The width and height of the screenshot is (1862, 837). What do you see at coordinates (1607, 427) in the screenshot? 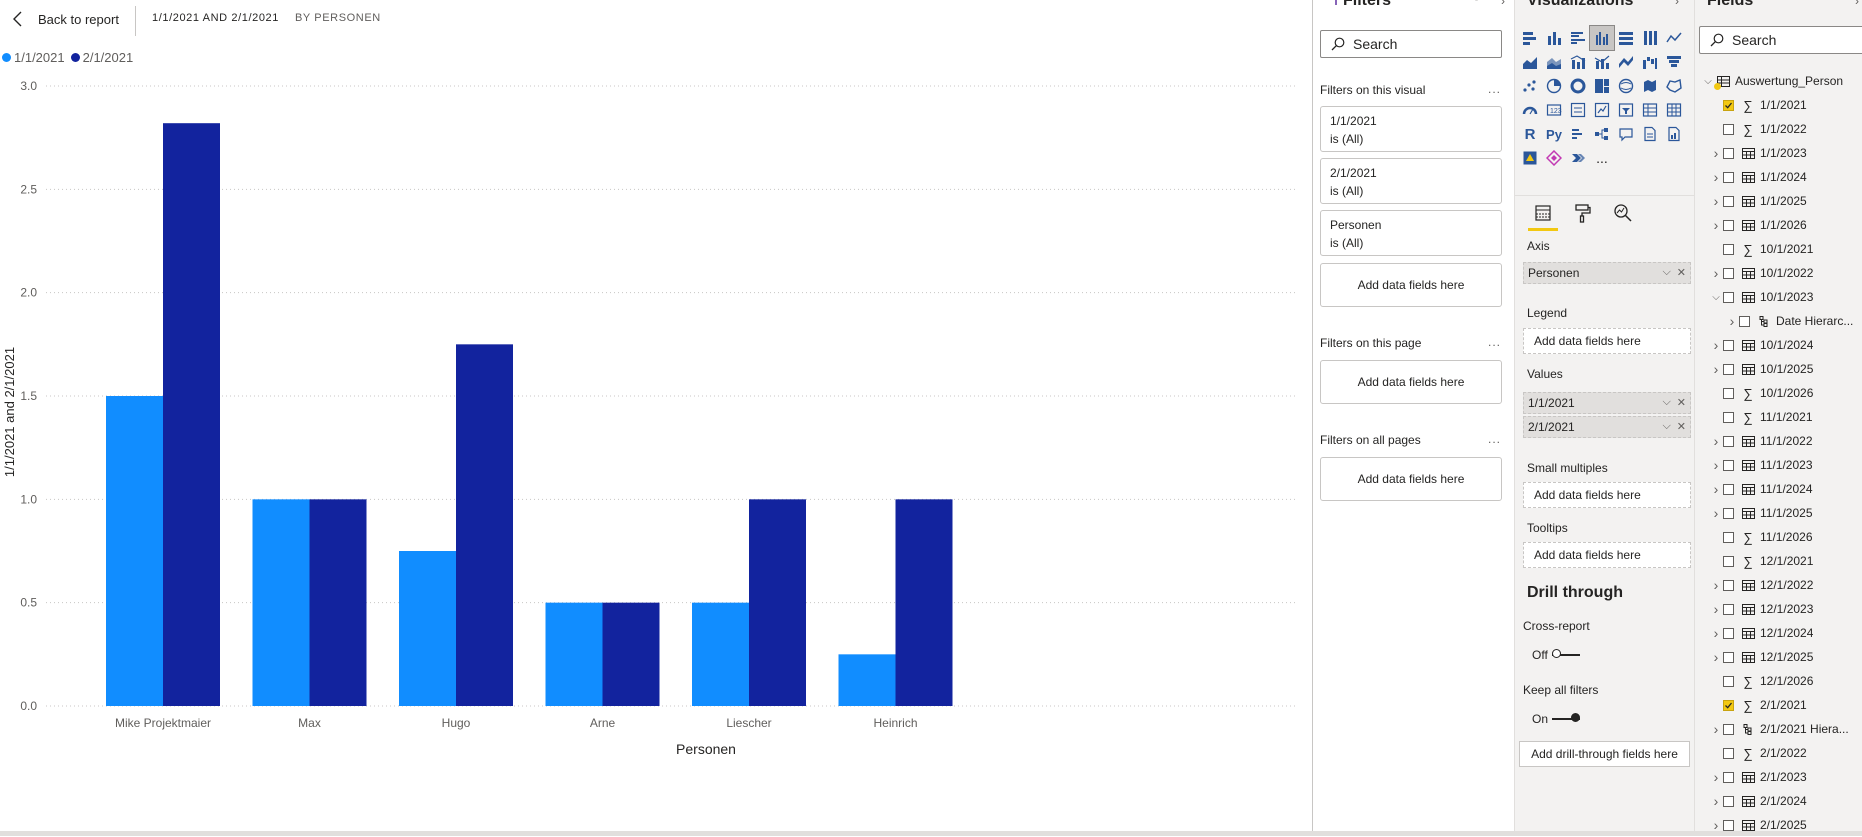
I see `values-field-2-1-2021: 2/1/2021 ⌵ ✕` at bounding box center [1607, 427].